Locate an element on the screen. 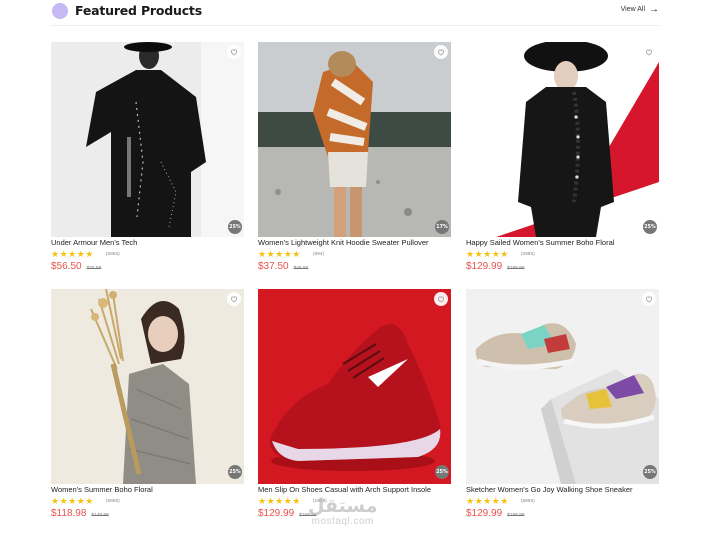 This screenshot has height=540, width=706. original-price: $45.55 is located at coordinates (301, 268).